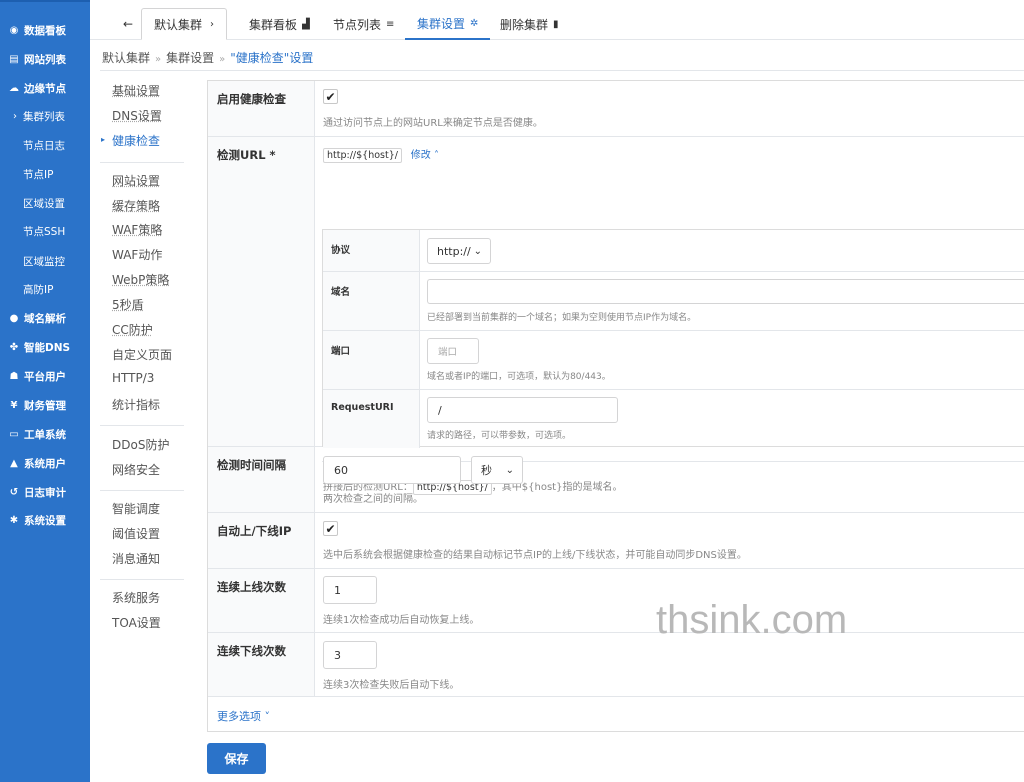 This screenshot has height=782, width=1024. I want to click on tab-cluster-settings: 集群设置 ✲, so click(448, 24).